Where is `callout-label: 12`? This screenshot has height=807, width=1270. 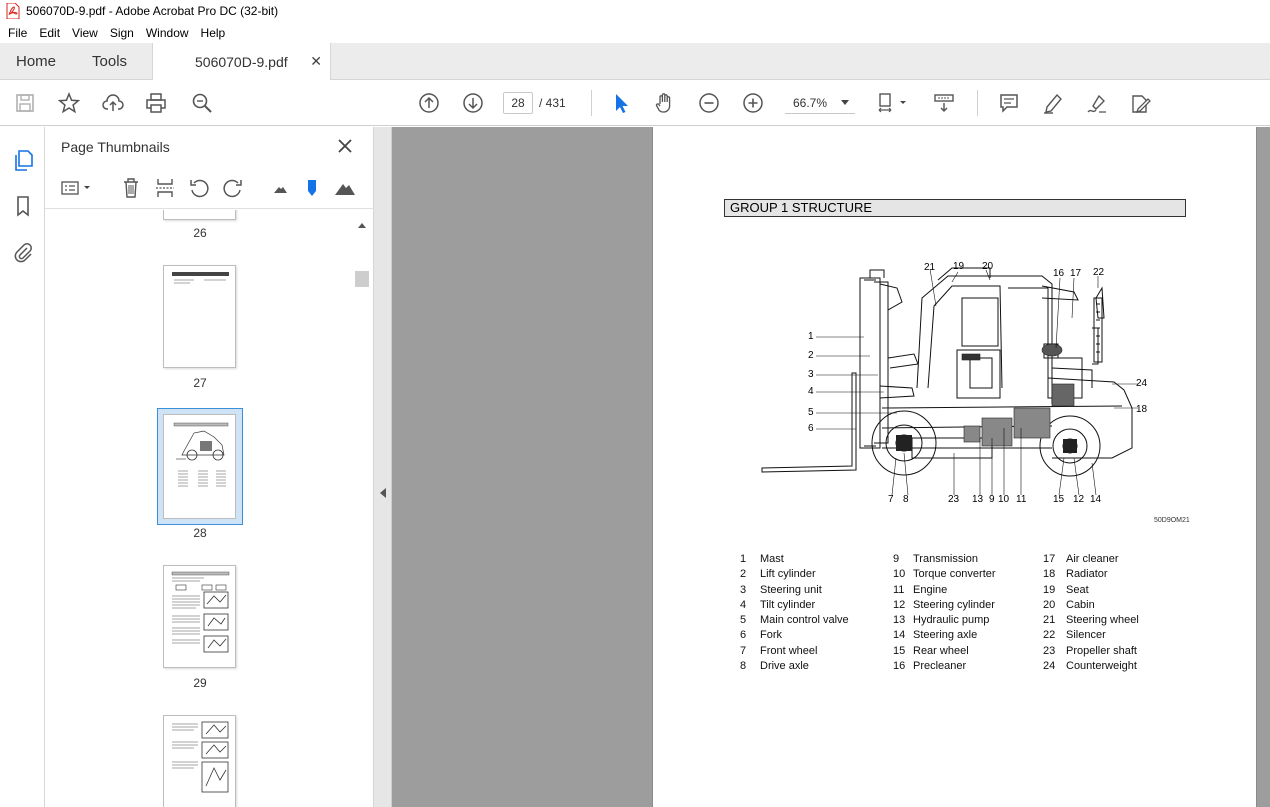
callout-label: 12 is located at coordinates (1079, 499).